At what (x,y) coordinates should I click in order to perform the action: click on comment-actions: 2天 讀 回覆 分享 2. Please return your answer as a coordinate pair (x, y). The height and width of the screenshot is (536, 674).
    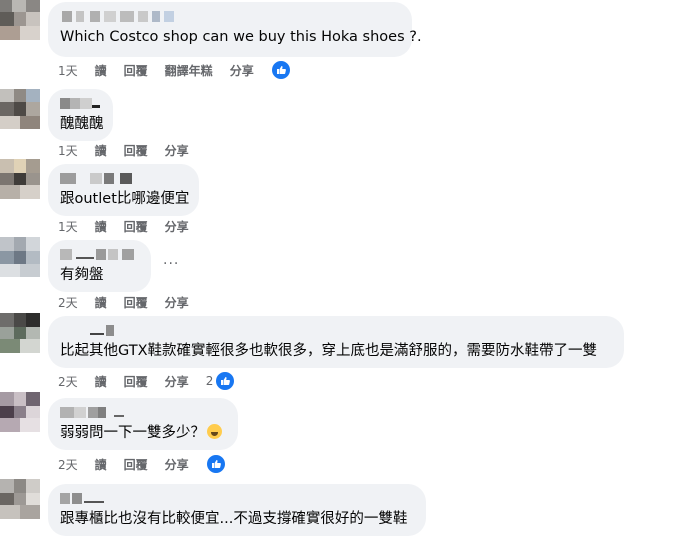
    Looking at the image, I should click on (147, 381).